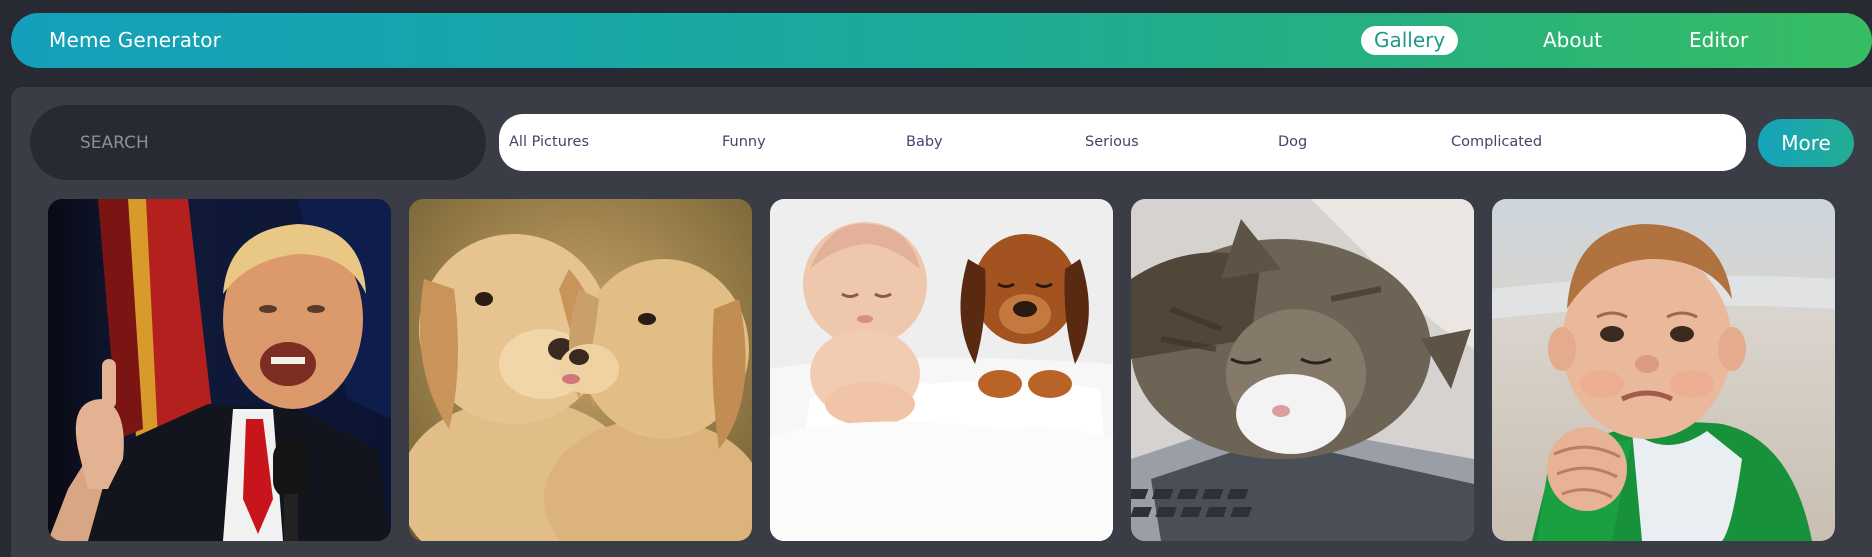 This screenshot has height=557, width=1872. What do you see at coordinates (744, 142) in the screenshot?
I see `filter-funny: Funny` at bounding box center [744, 142].